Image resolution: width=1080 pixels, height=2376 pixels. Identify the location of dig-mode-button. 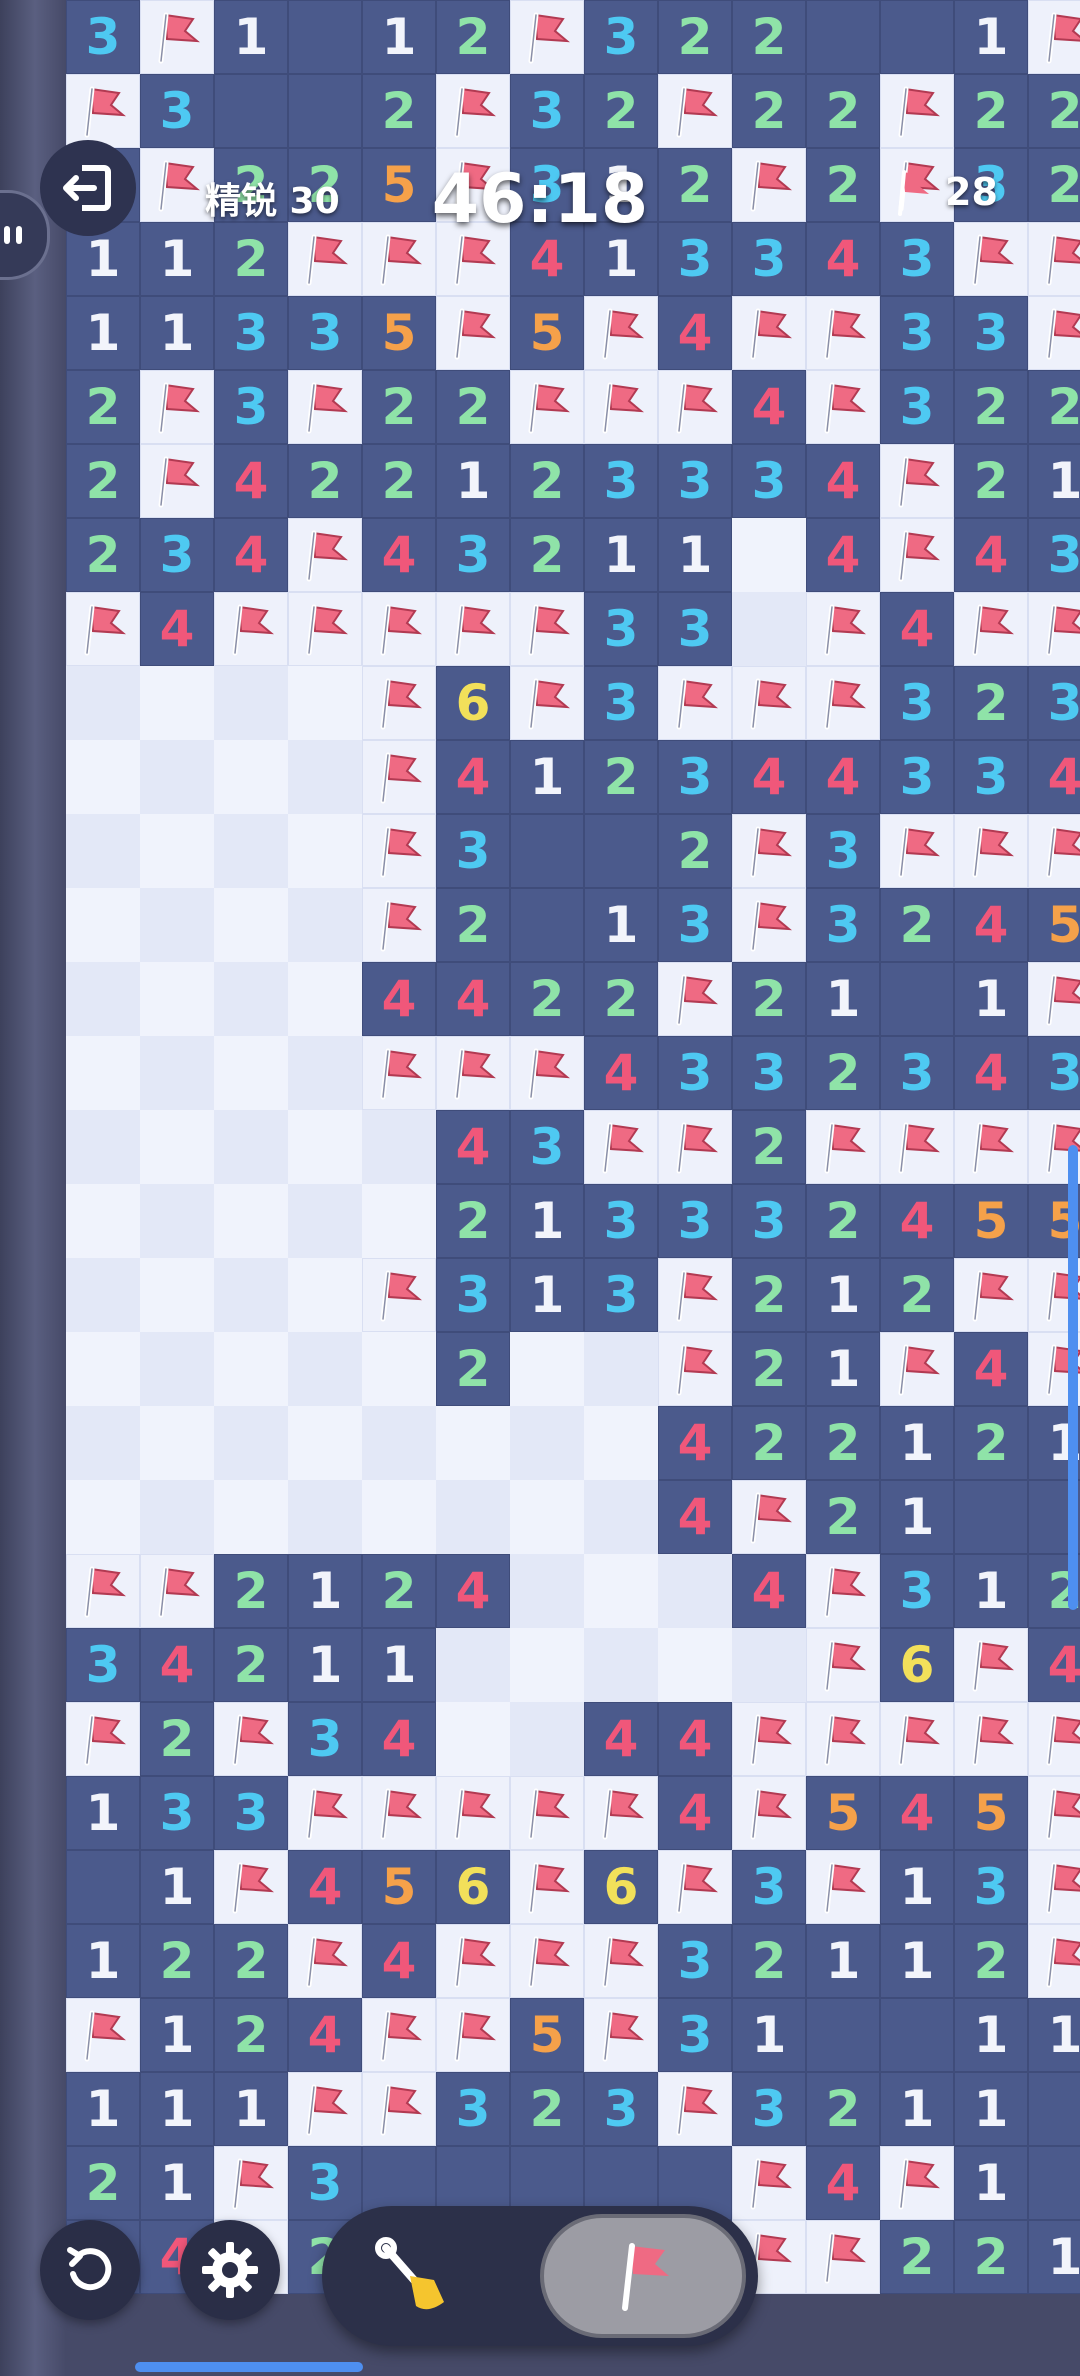
(412, 2276).